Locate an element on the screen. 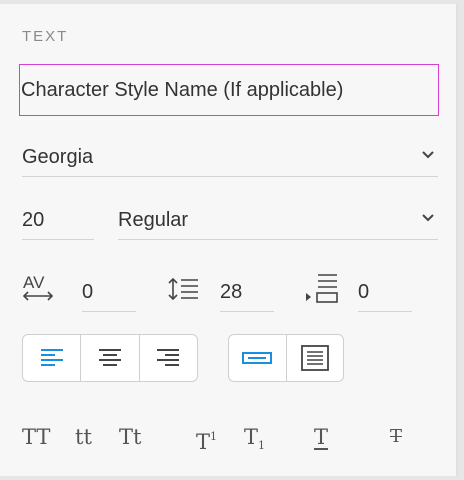 This screenshot has height=480, width=464. text-box-sizing-control is located at coordinates (286, 358).